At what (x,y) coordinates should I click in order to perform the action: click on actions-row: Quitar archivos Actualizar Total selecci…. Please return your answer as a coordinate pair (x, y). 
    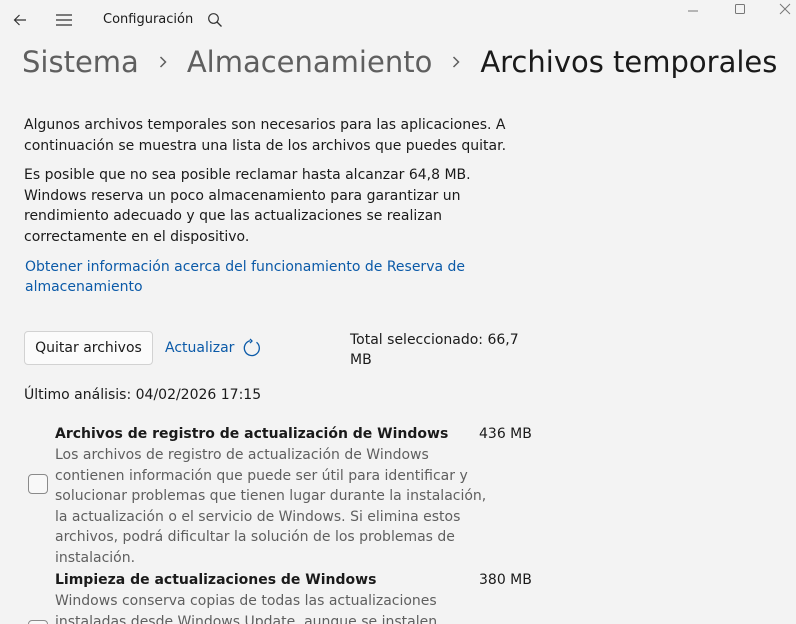
    Looking at the image, I should click on (274, 351).